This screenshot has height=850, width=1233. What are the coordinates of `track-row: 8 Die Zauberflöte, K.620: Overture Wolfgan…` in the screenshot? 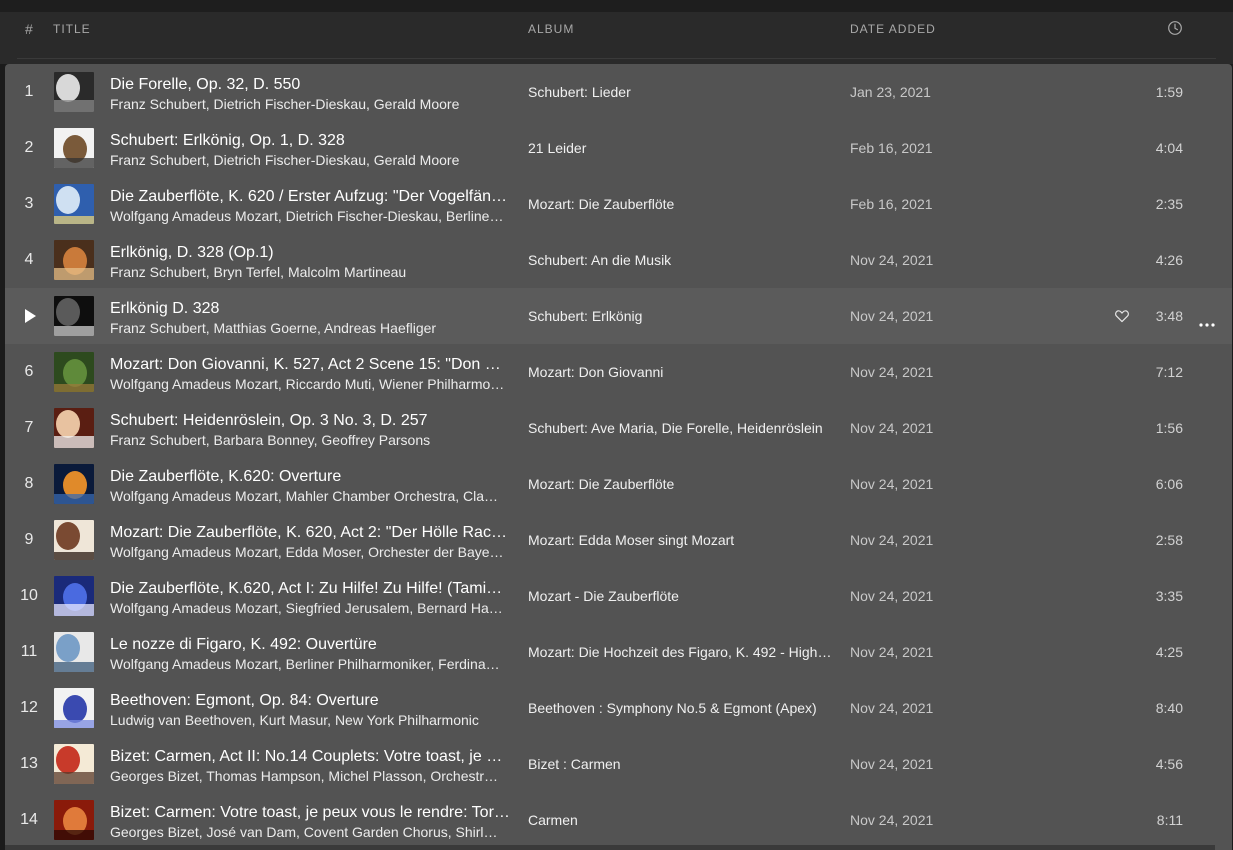 It's located at (618, 484).